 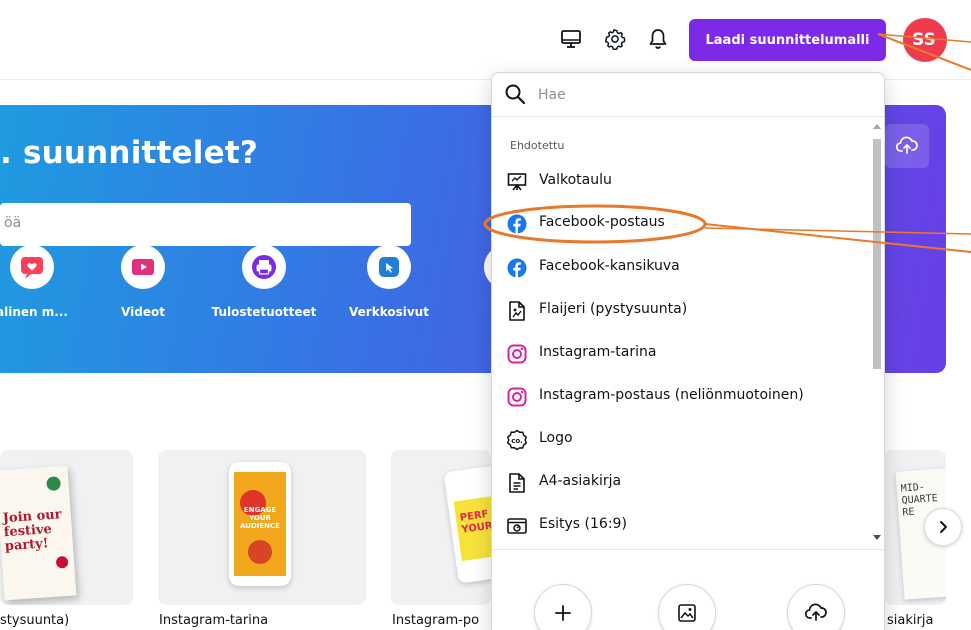 I want to click on thumbnail-text: PERF YOUR, so click(x=475, y=522).